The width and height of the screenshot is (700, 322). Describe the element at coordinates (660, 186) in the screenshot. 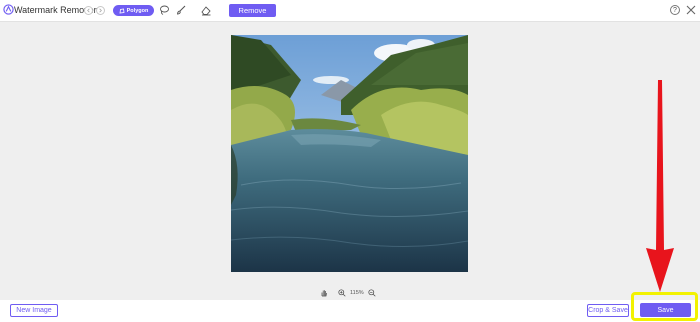

I see `red-arrow-annotation` at that location.